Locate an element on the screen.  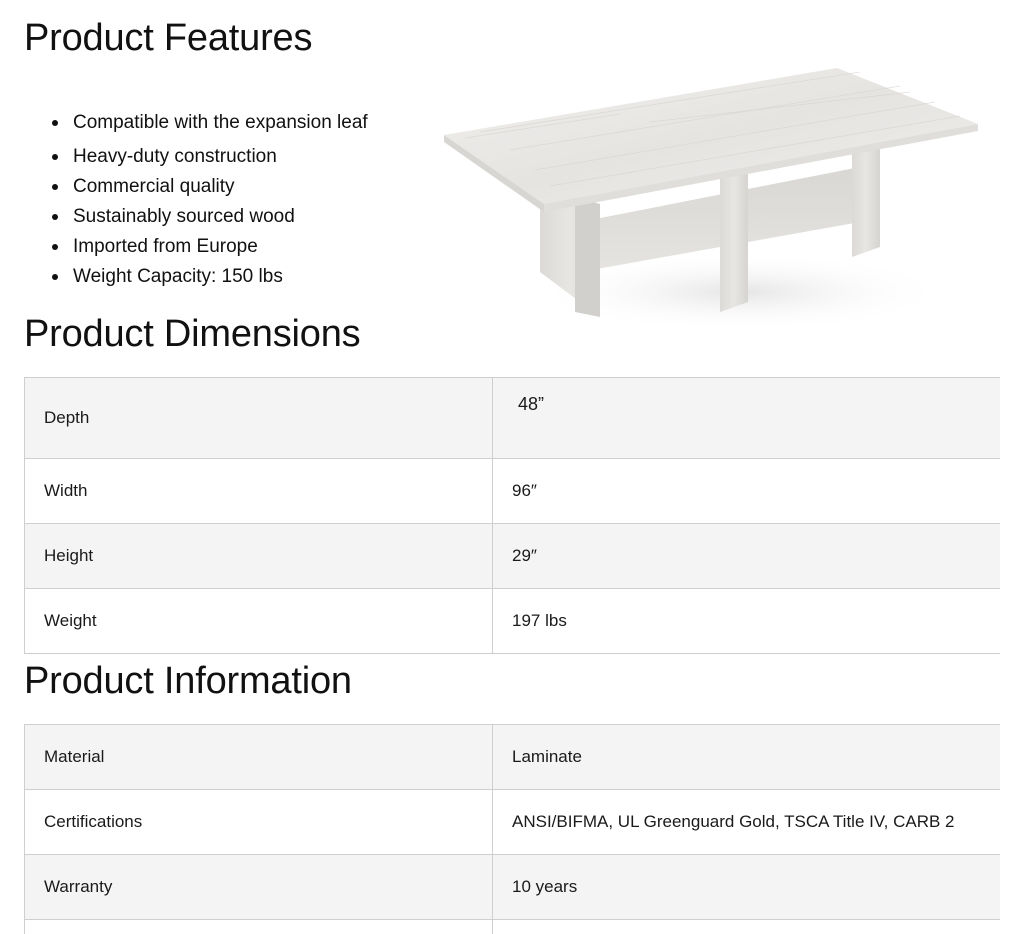
dimensions-heading: Product Dimensions is located at coordinates (192, 334).